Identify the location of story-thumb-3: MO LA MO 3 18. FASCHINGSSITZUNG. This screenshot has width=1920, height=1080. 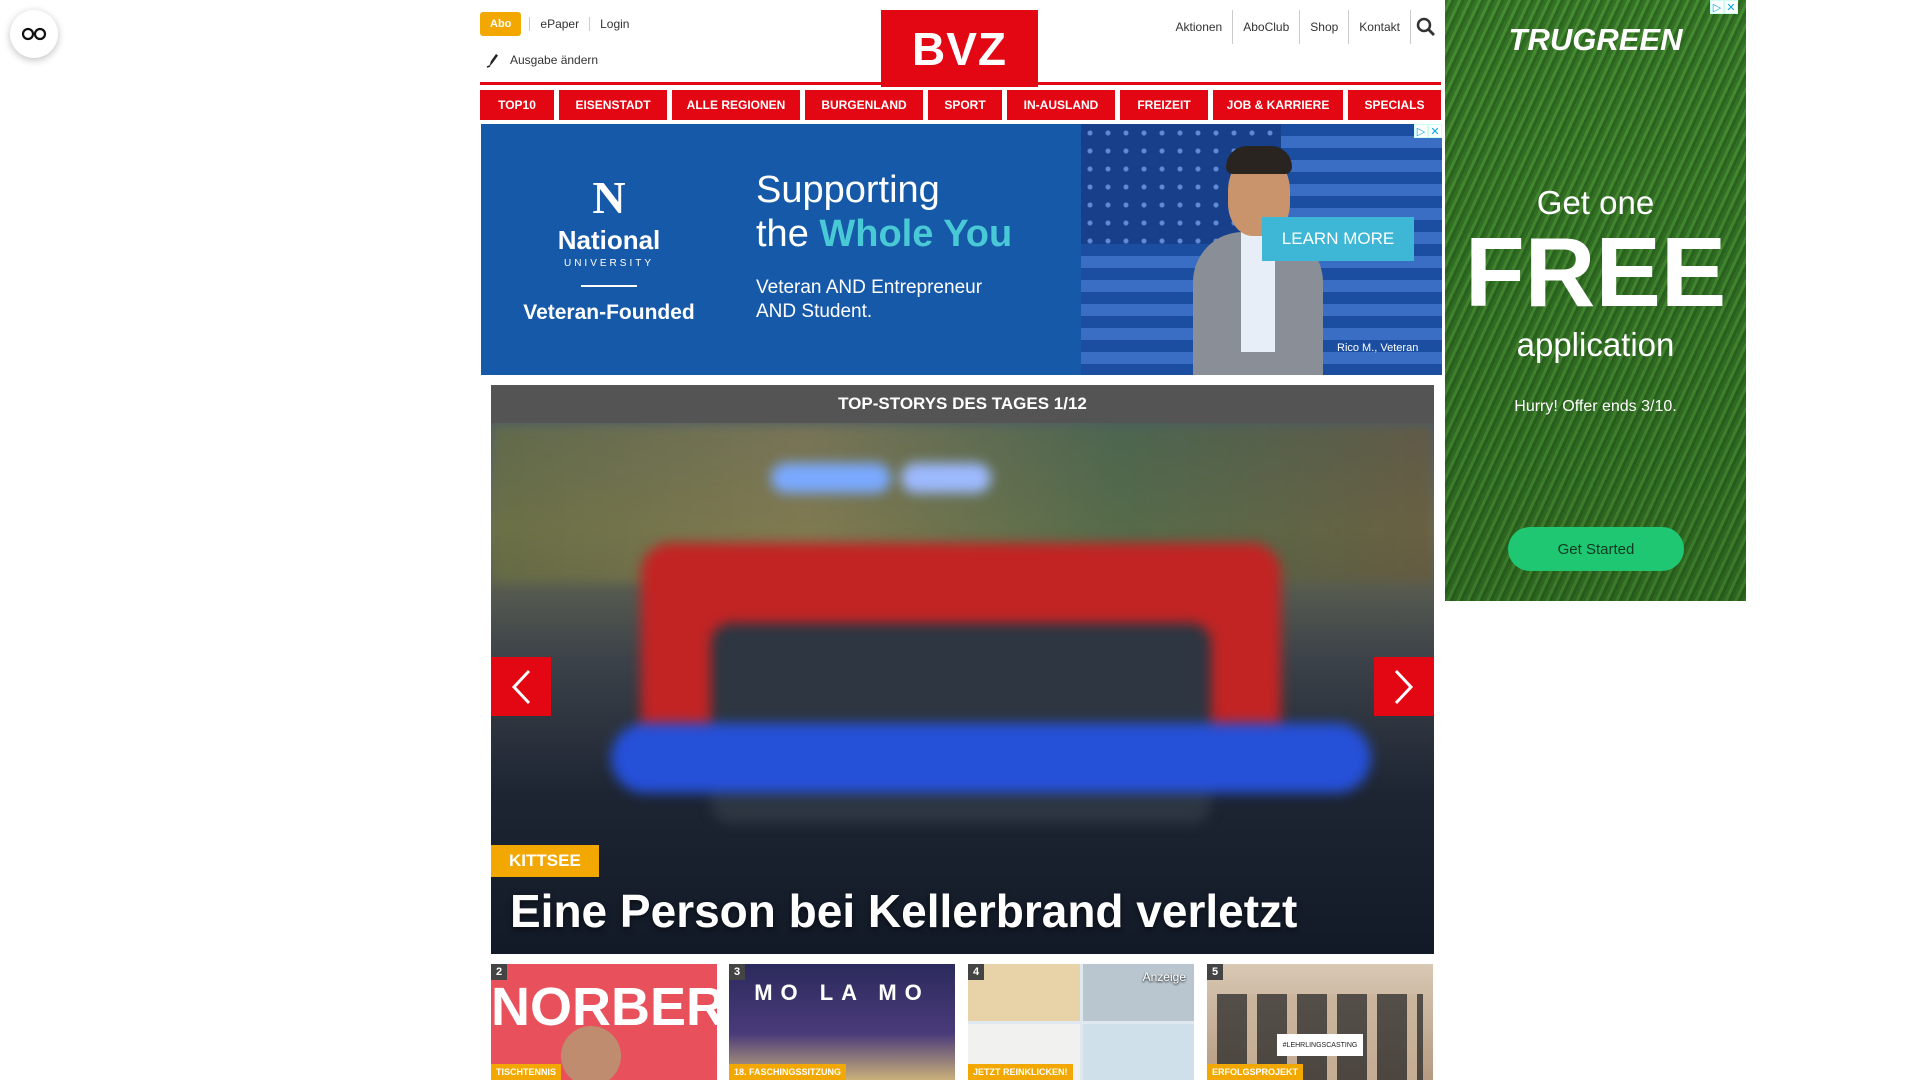
(842, 1022).